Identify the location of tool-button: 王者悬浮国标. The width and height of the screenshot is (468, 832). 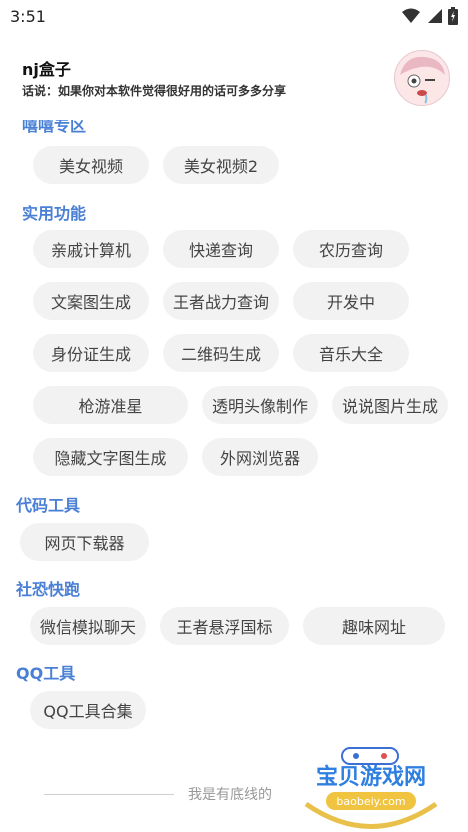
(224, 626).